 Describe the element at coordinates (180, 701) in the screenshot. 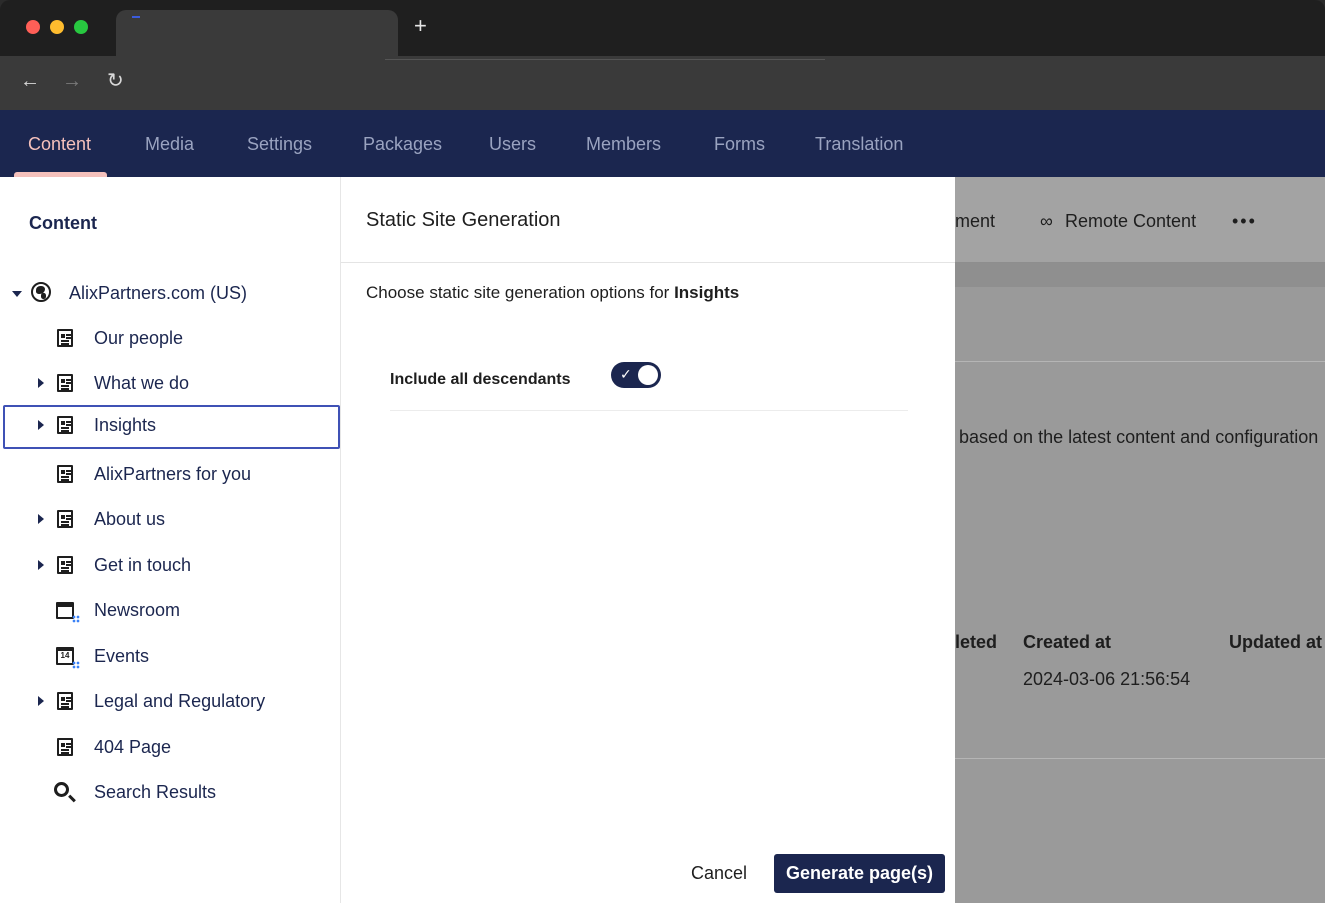

I see `tree-item-label: Legal and Regulatory` at that location.